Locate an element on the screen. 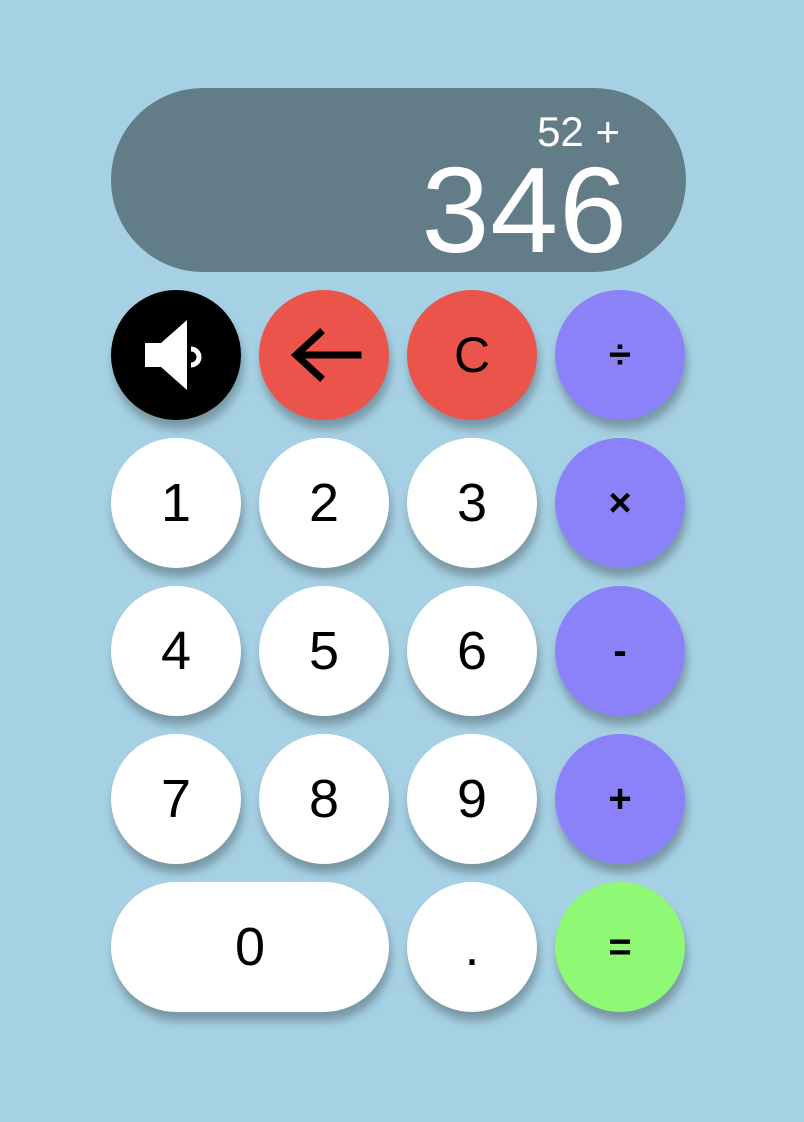 This screenshot has width=804, height=1122. divide-button: ÷ is located at coordinates (620, 355).